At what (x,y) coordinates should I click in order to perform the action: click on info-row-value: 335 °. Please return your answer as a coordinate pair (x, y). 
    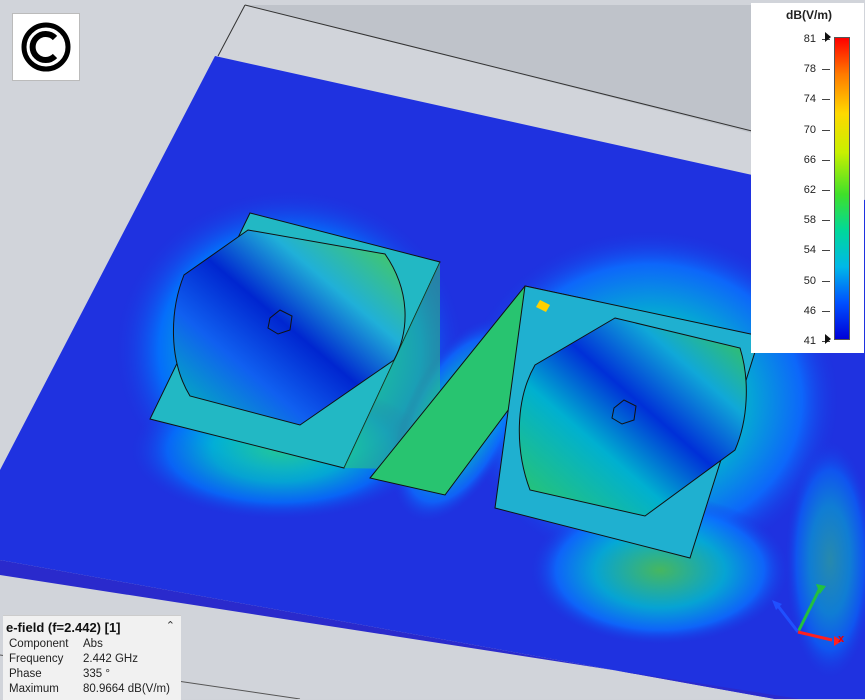
    Looking at the image, I should click on (96, 674).